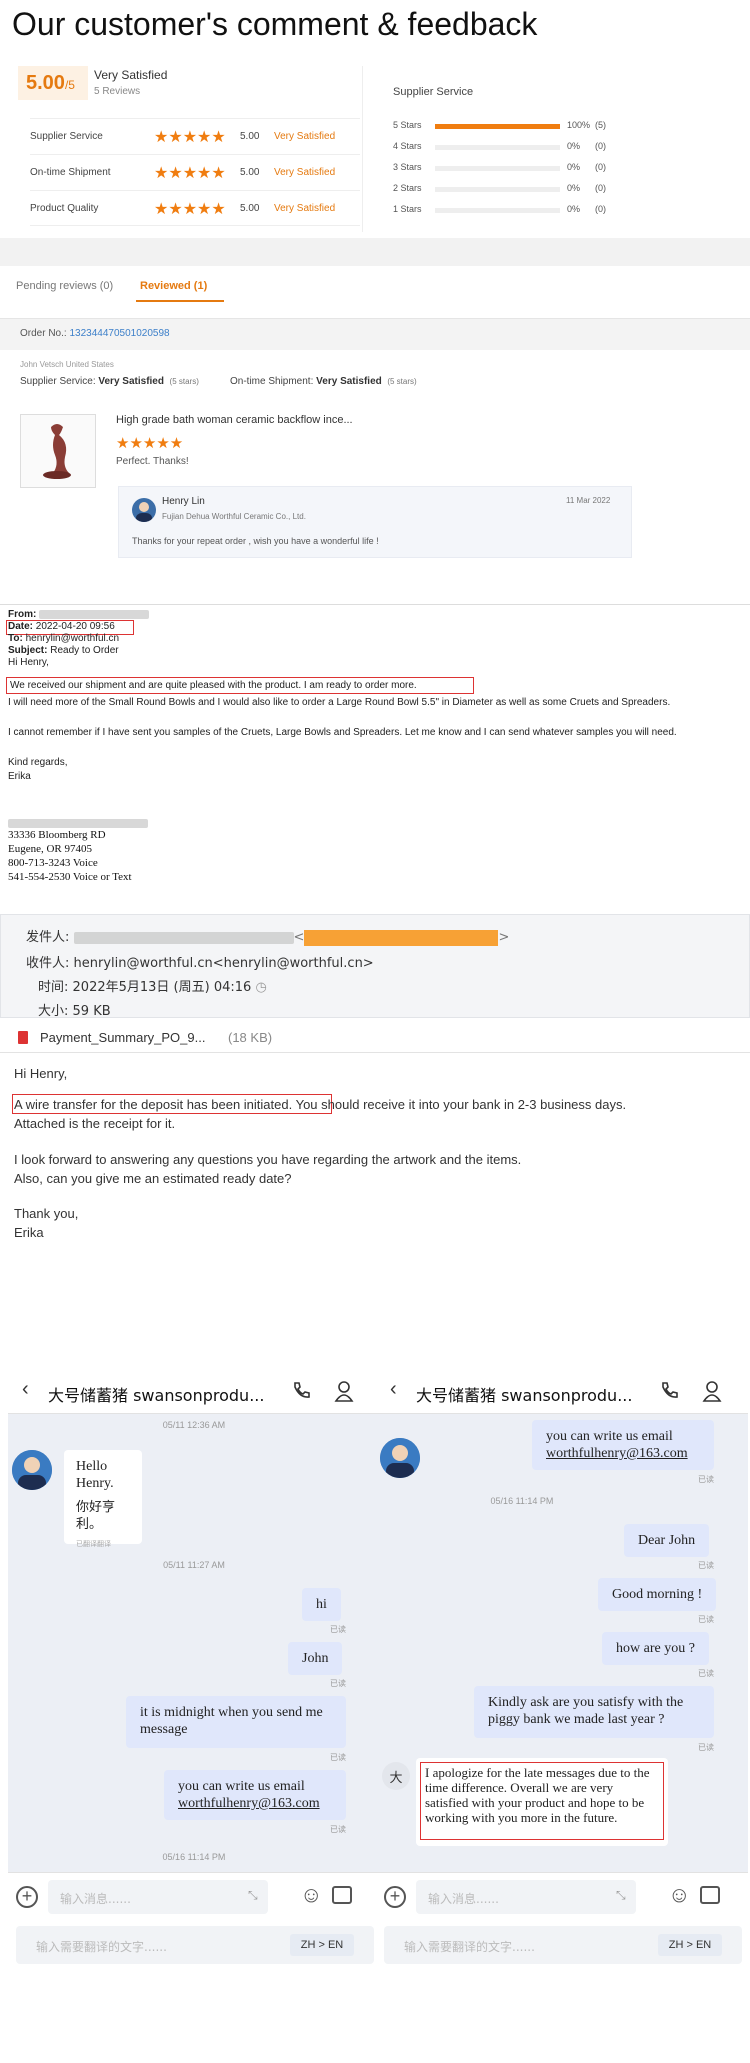  I want to click on email-regards: Kind regards,, so click(38, 762).